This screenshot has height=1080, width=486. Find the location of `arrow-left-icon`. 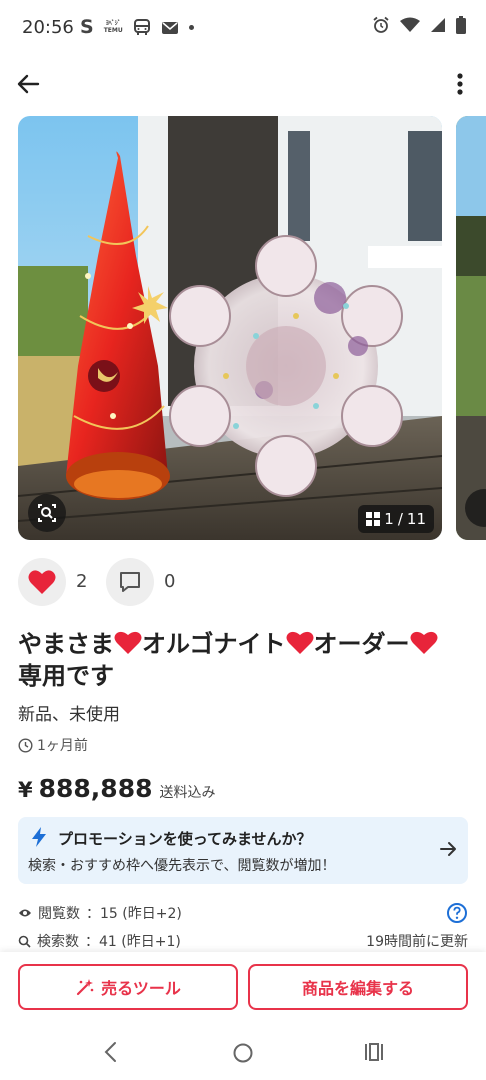

arrow-left-icon is located at coordinates (28, 84).